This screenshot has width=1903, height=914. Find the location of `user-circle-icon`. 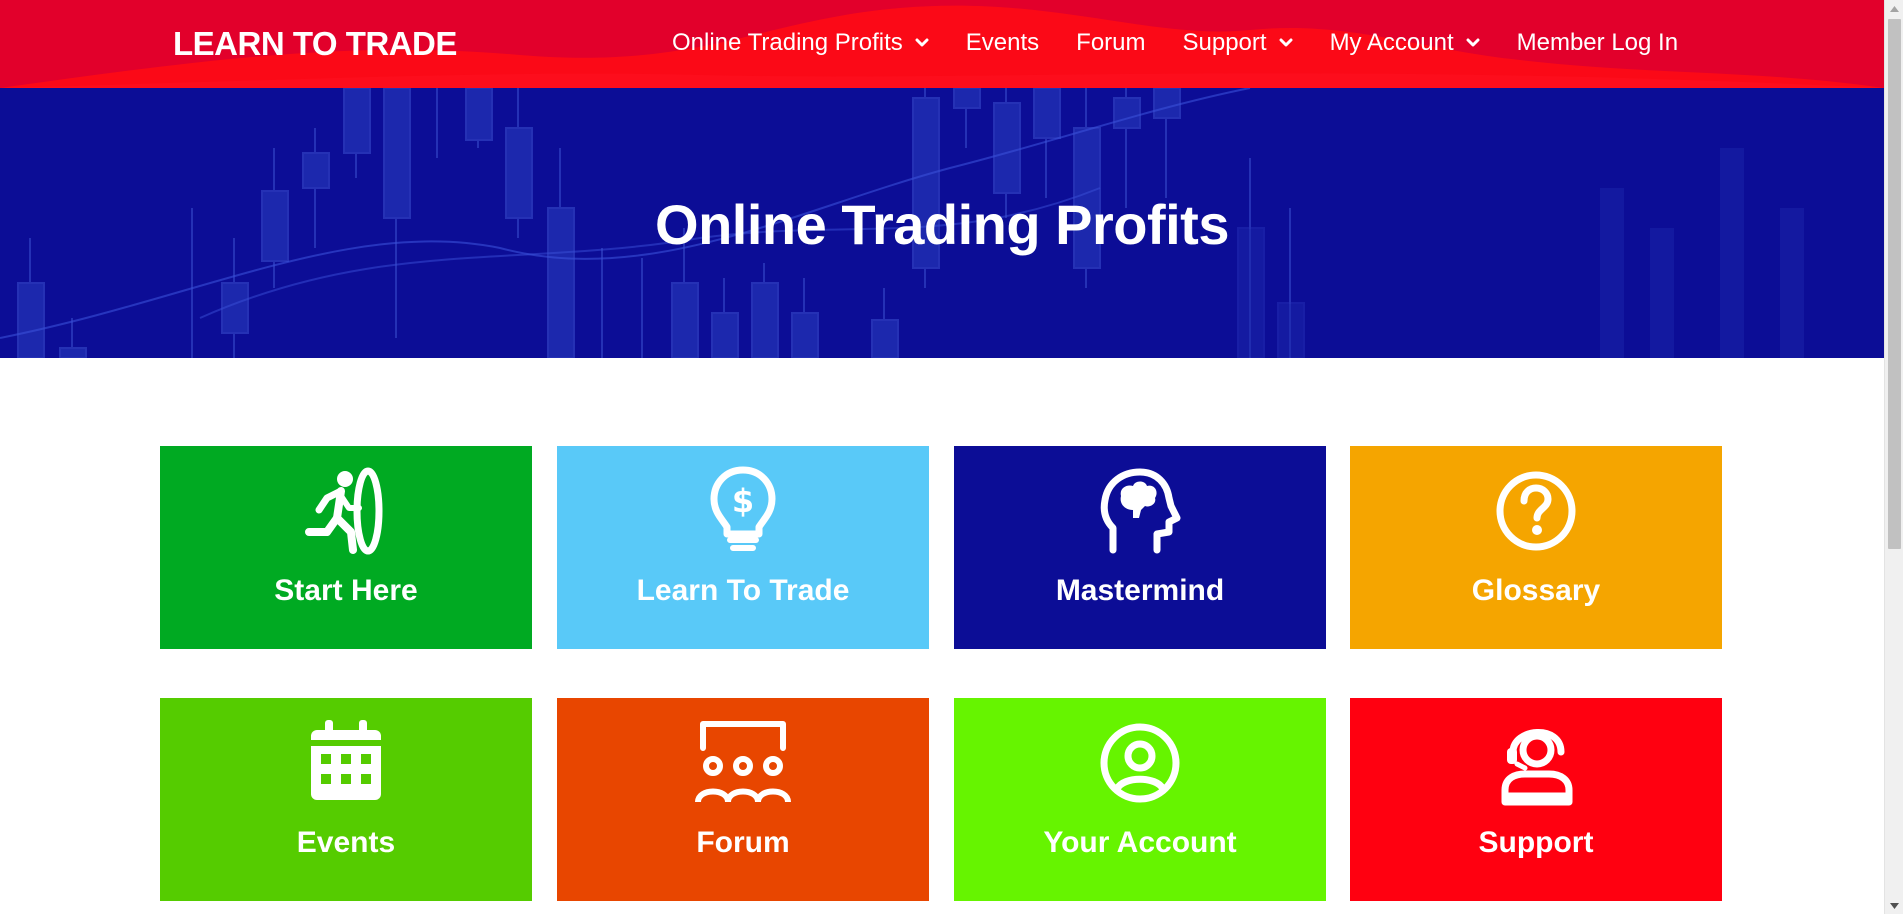

user-circle-icon is located at coordinates (1140, 763).